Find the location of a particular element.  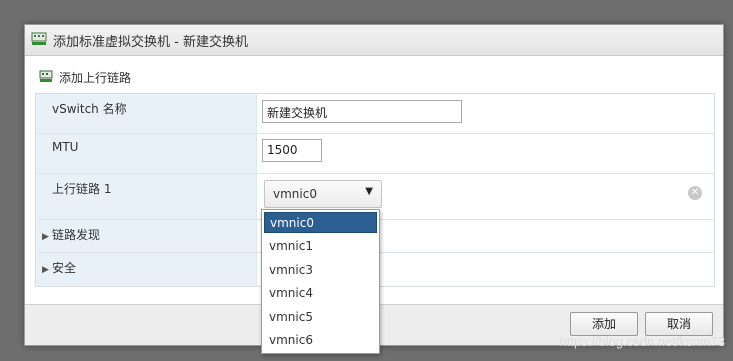

watermark-text: https://blog.csdn.net/ksnm73 is located at coordinates (642, 341).